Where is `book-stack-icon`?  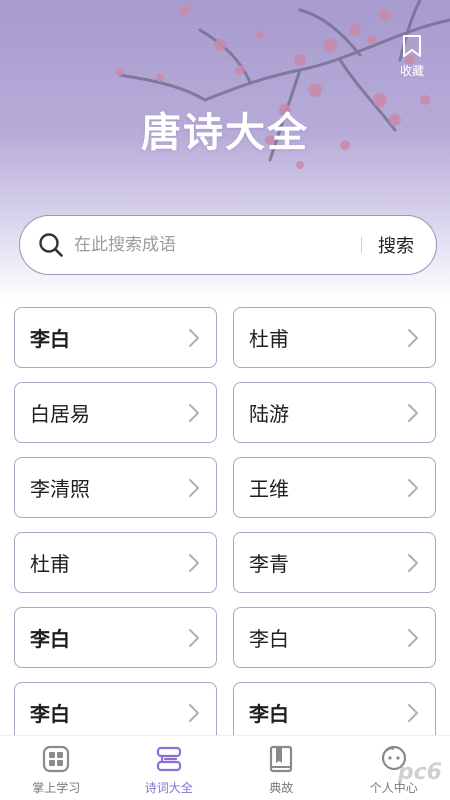
book-stack-icon is located at coordinates (168, 759).